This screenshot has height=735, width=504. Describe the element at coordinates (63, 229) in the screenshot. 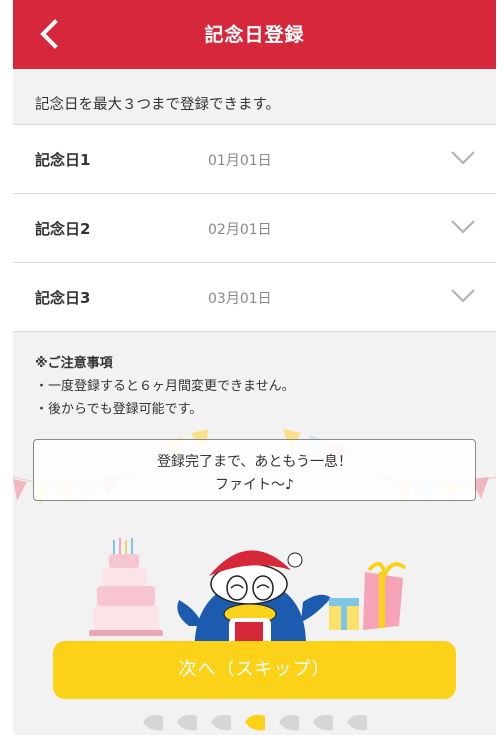

I see `anniversary-label: 記念日2` at that location.